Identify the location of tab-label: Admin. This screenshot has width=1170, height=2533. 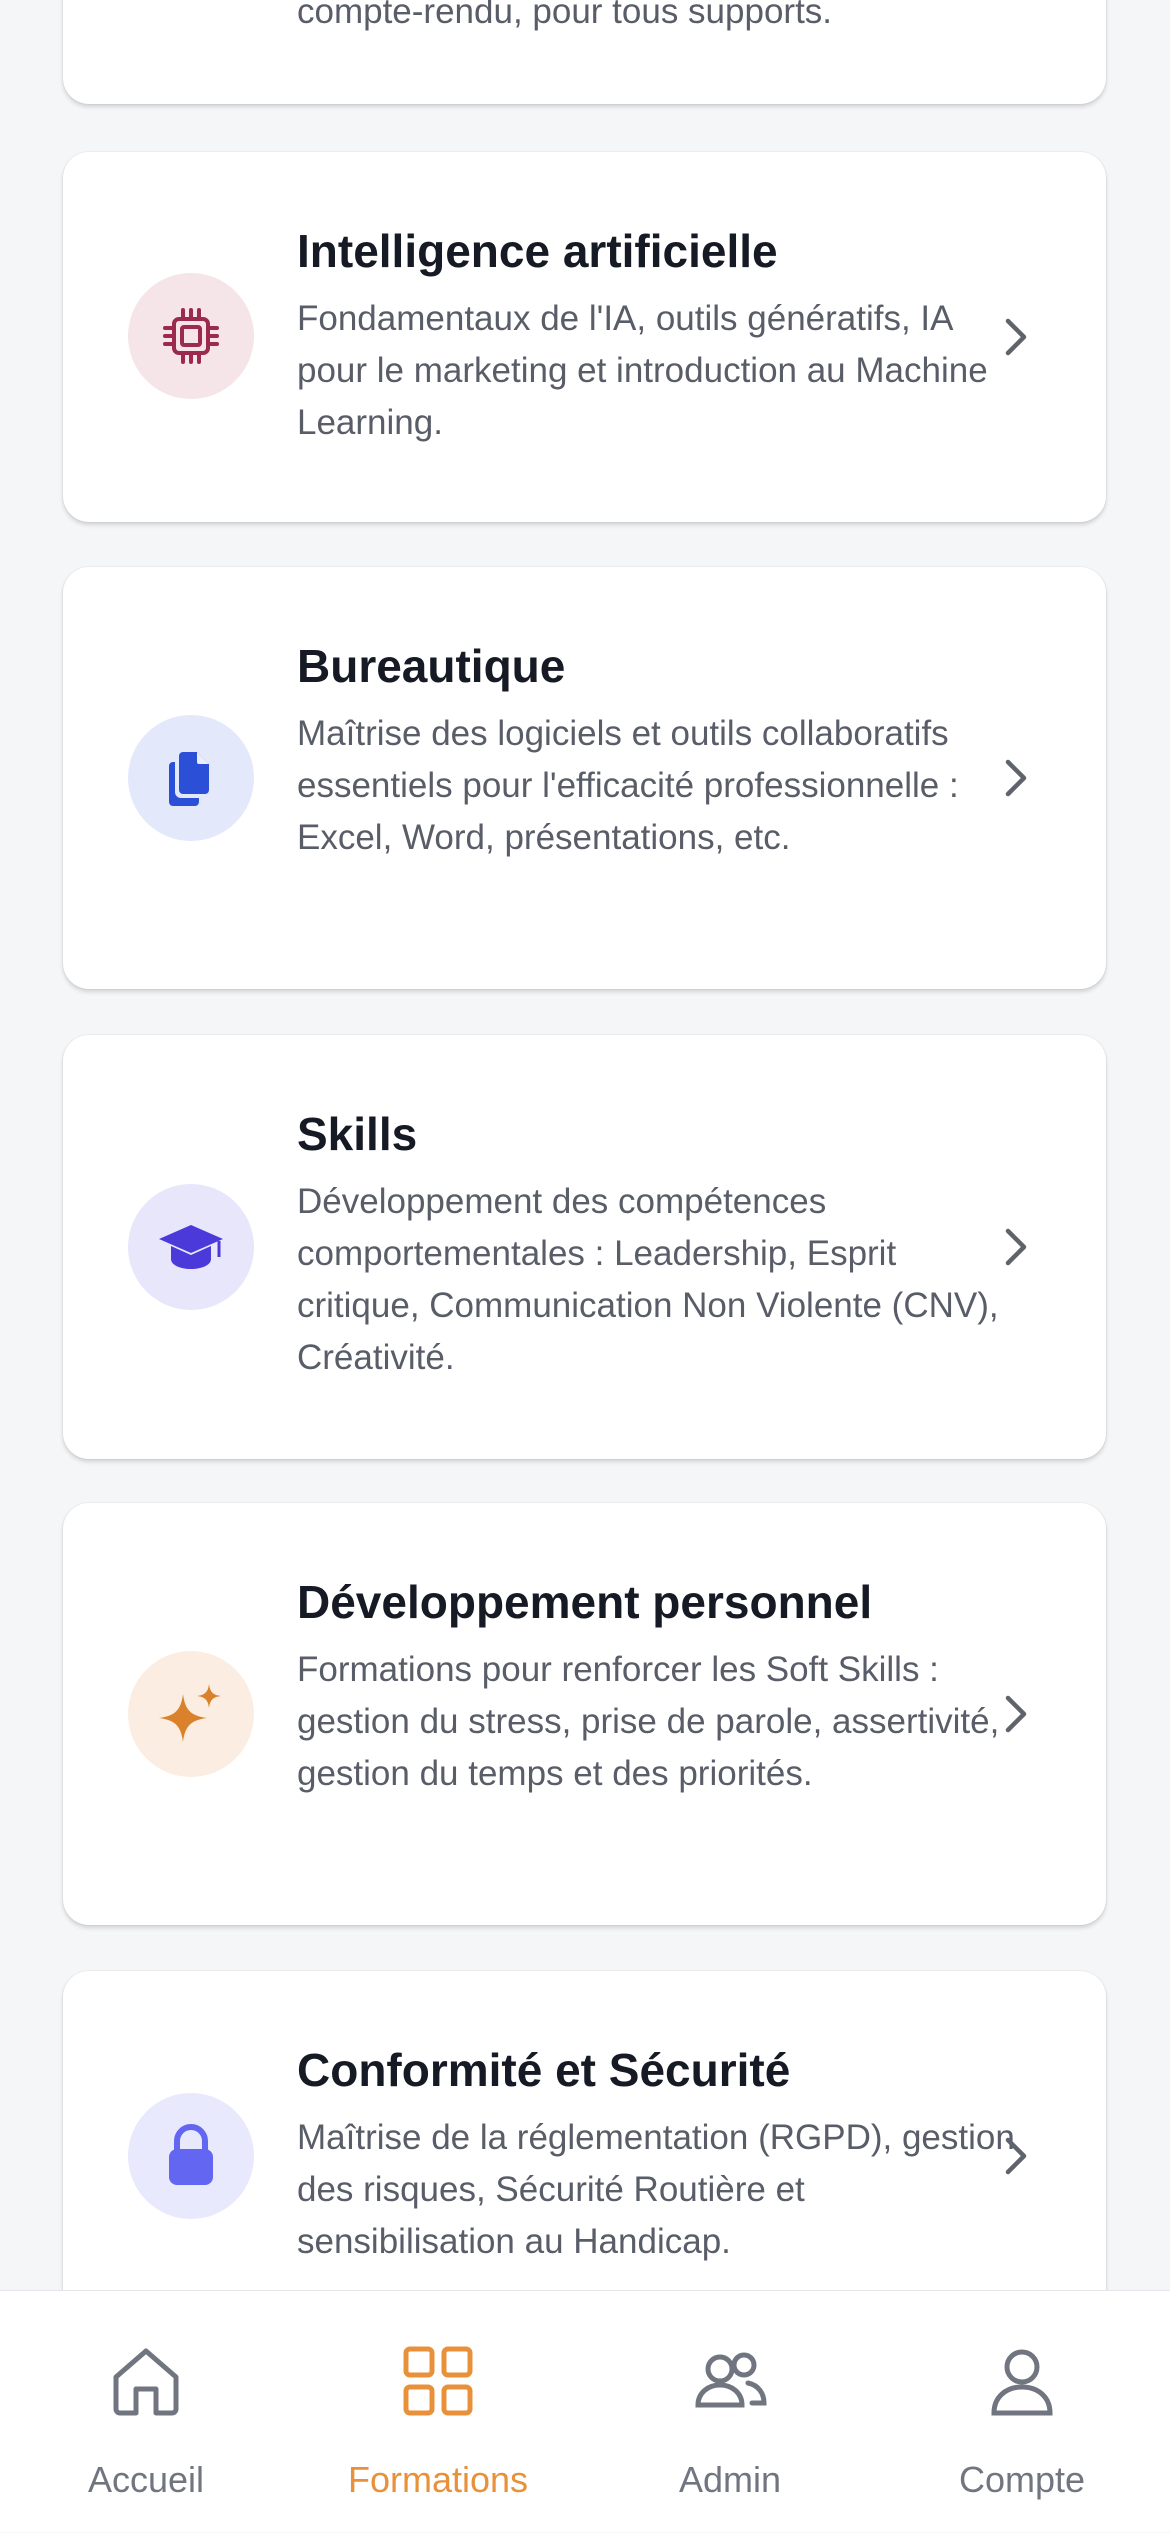
(730, 2479).